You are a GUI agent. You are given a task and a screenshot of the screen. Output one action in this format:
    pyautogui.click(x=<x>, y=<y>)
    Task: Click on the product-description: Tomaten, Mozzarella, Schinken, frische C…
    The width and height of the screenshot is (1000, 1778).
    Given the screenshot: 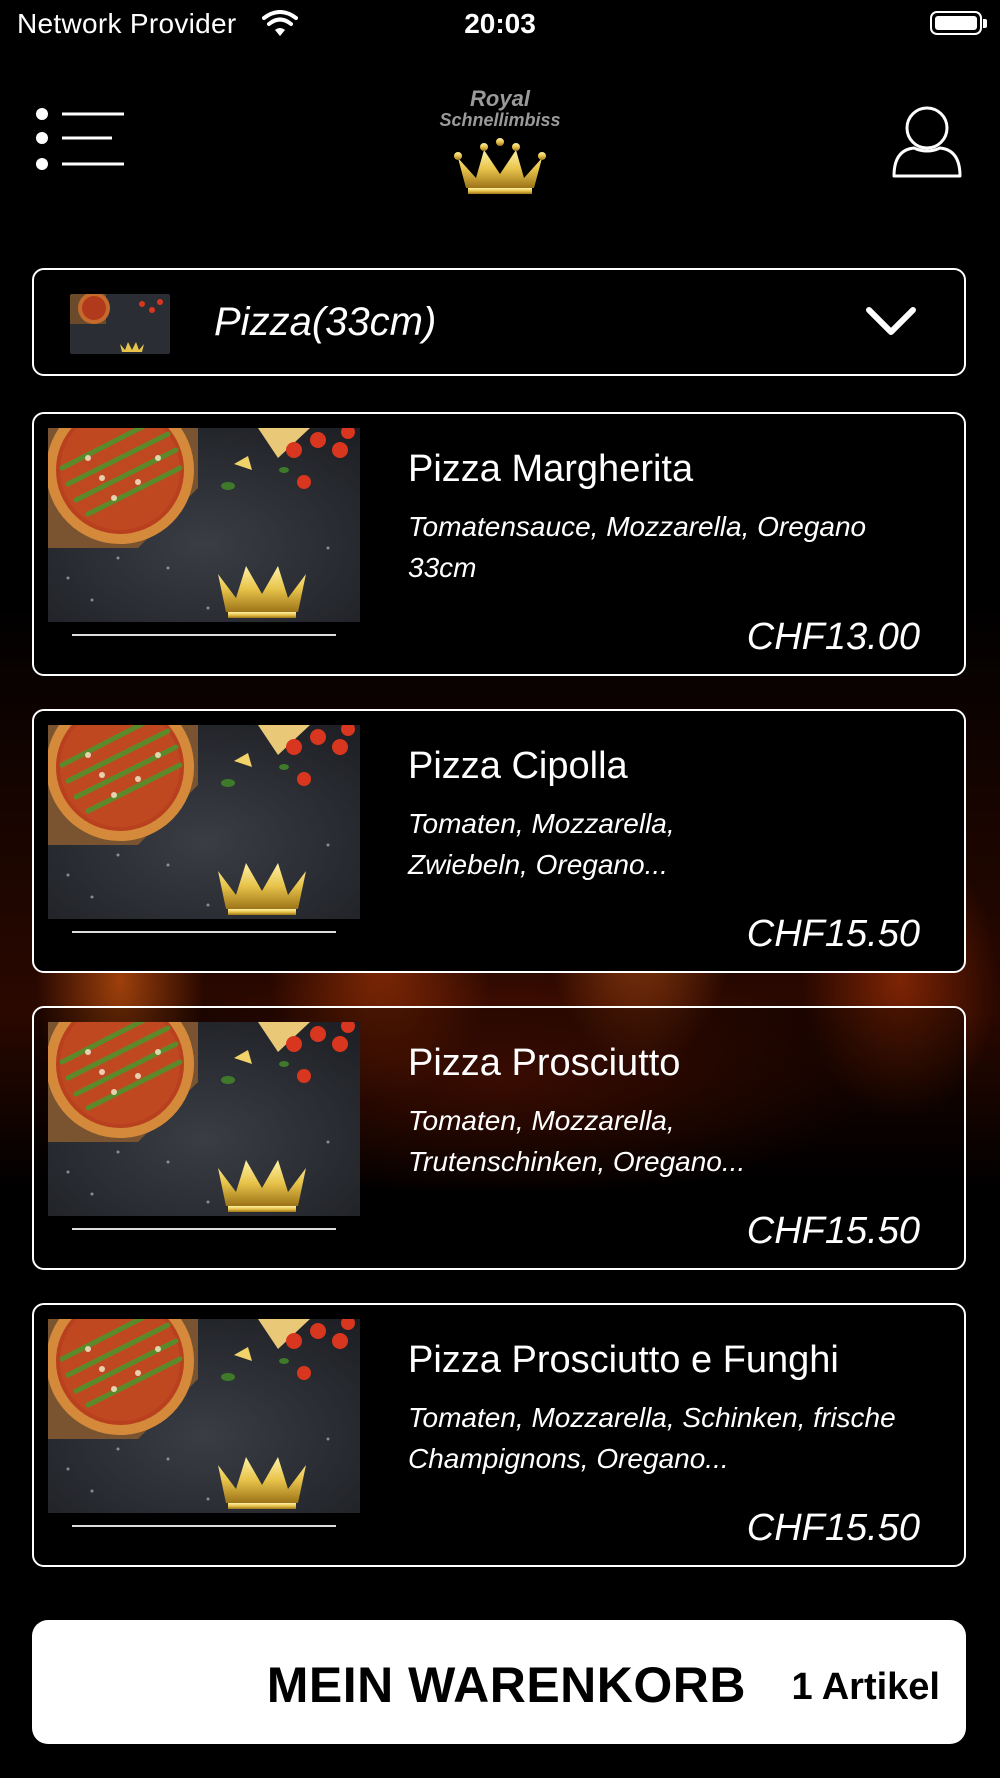 What is the action you would take?
    pyautogui.click(x=678, y=1438)
    